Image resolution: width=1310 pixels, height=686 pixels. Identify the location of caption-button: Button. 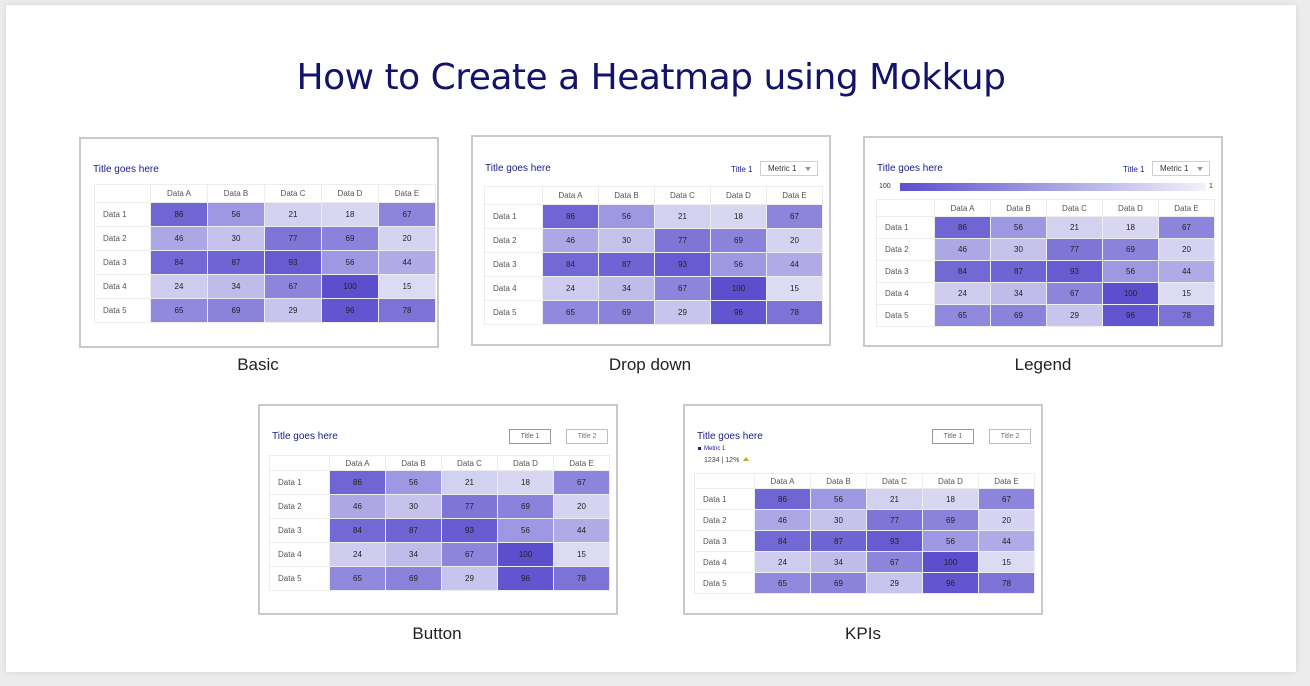
(437, 633).